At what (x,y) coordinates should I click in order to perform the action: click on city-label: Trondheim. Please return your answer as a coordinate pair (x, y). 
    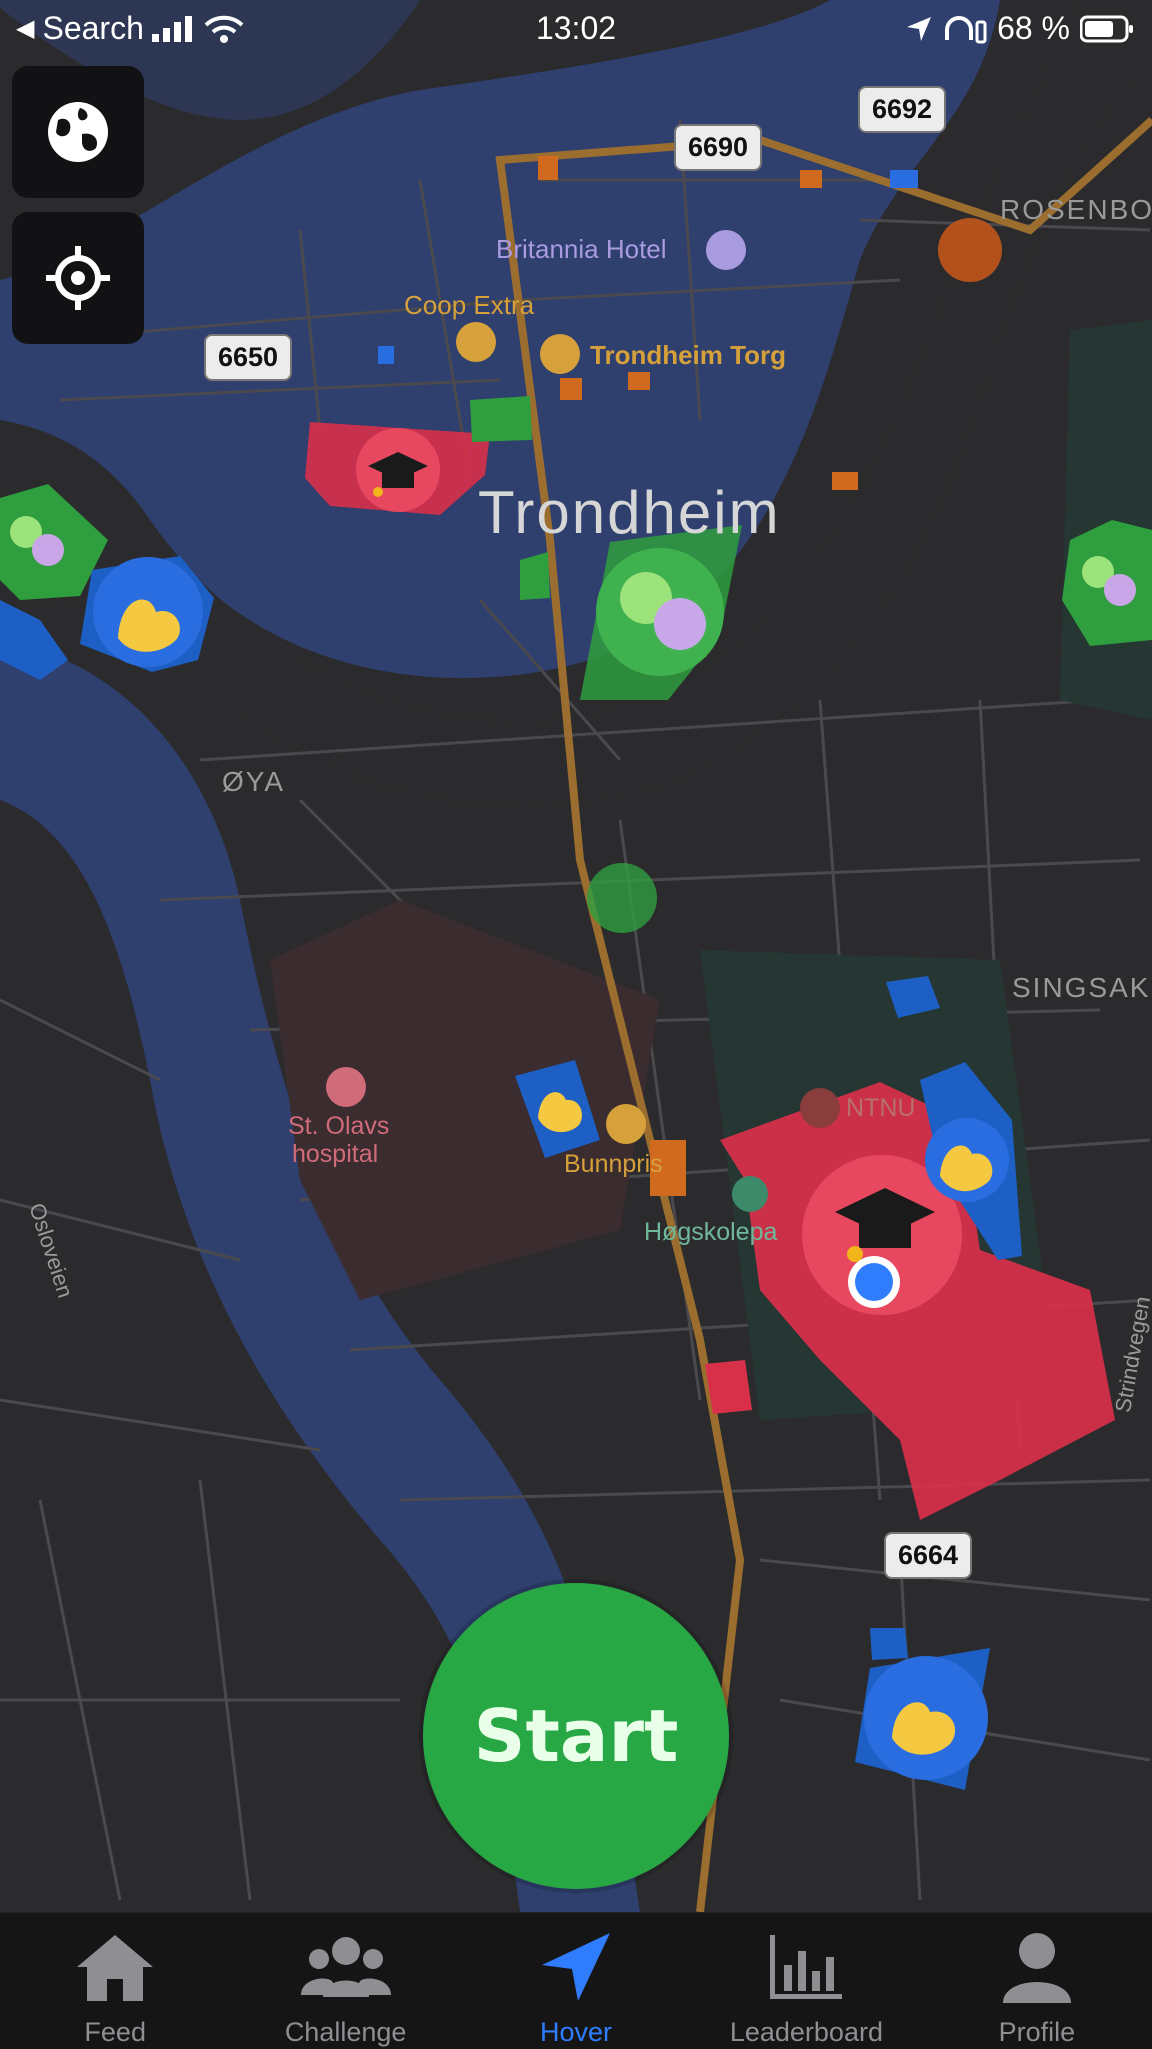
    Looking at the image, I should click on (629, 512).